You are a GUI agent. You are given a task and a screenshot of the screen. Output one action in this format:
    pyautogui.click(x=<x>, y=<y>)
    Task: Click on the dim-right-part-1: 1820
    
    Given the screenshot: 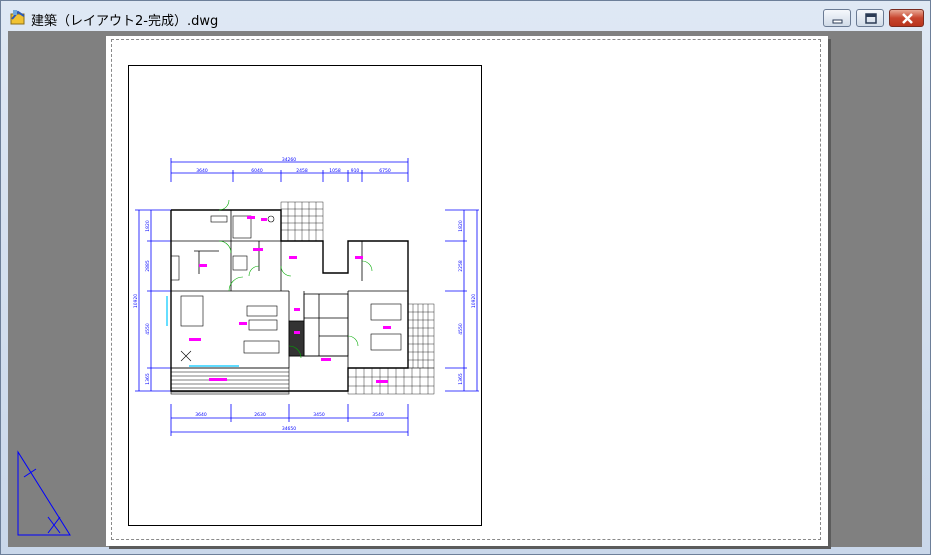 What is the action you would take?
    pyautogui.click(x=461, y=226)
    